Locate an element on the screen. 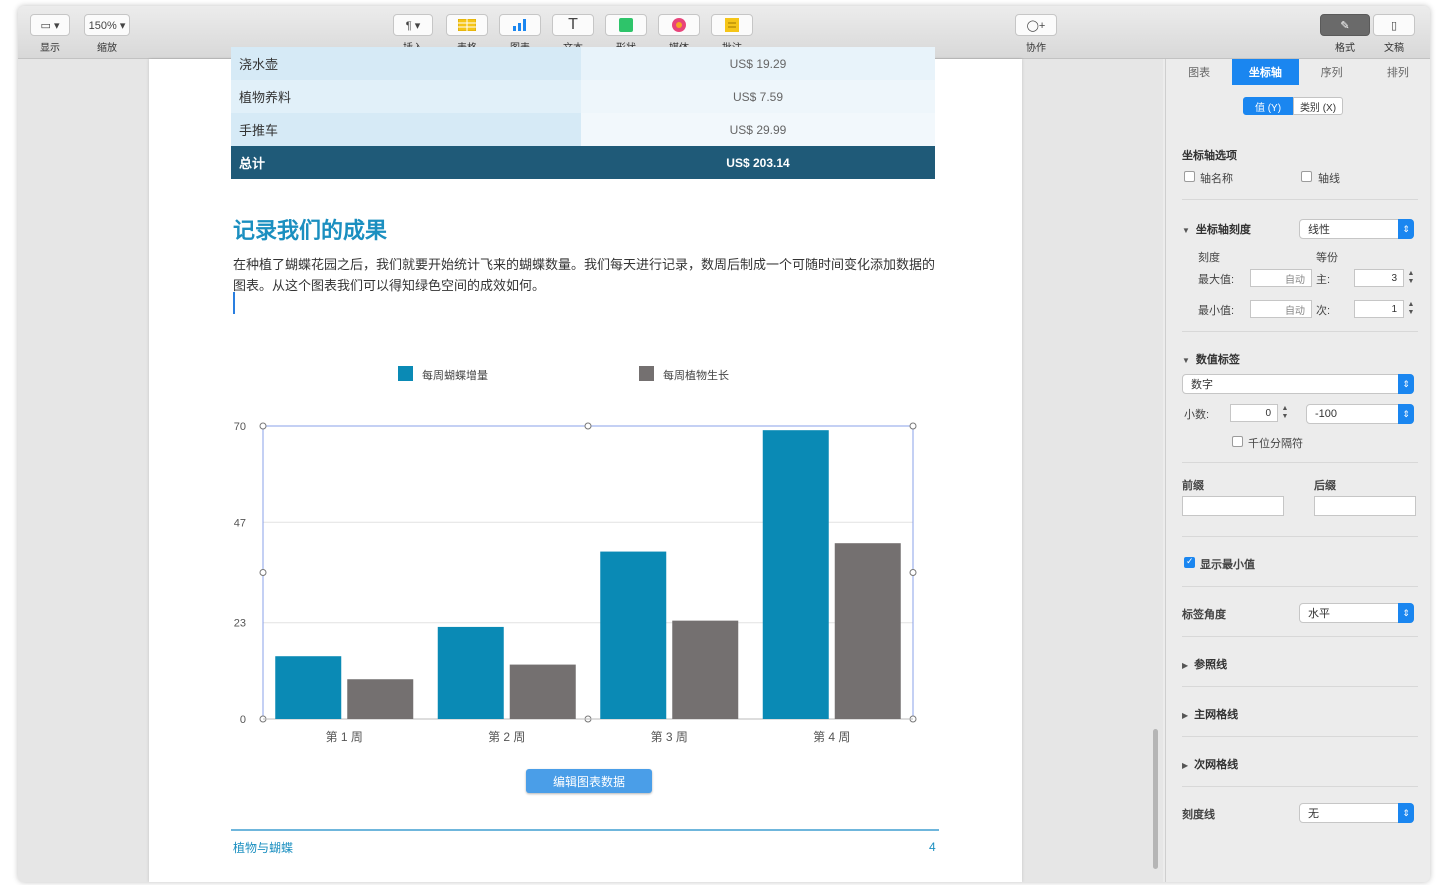 The width and height of the screenshot is (1441, 885). tab-arrange: 排列 is located at coordinates (1397, 72).